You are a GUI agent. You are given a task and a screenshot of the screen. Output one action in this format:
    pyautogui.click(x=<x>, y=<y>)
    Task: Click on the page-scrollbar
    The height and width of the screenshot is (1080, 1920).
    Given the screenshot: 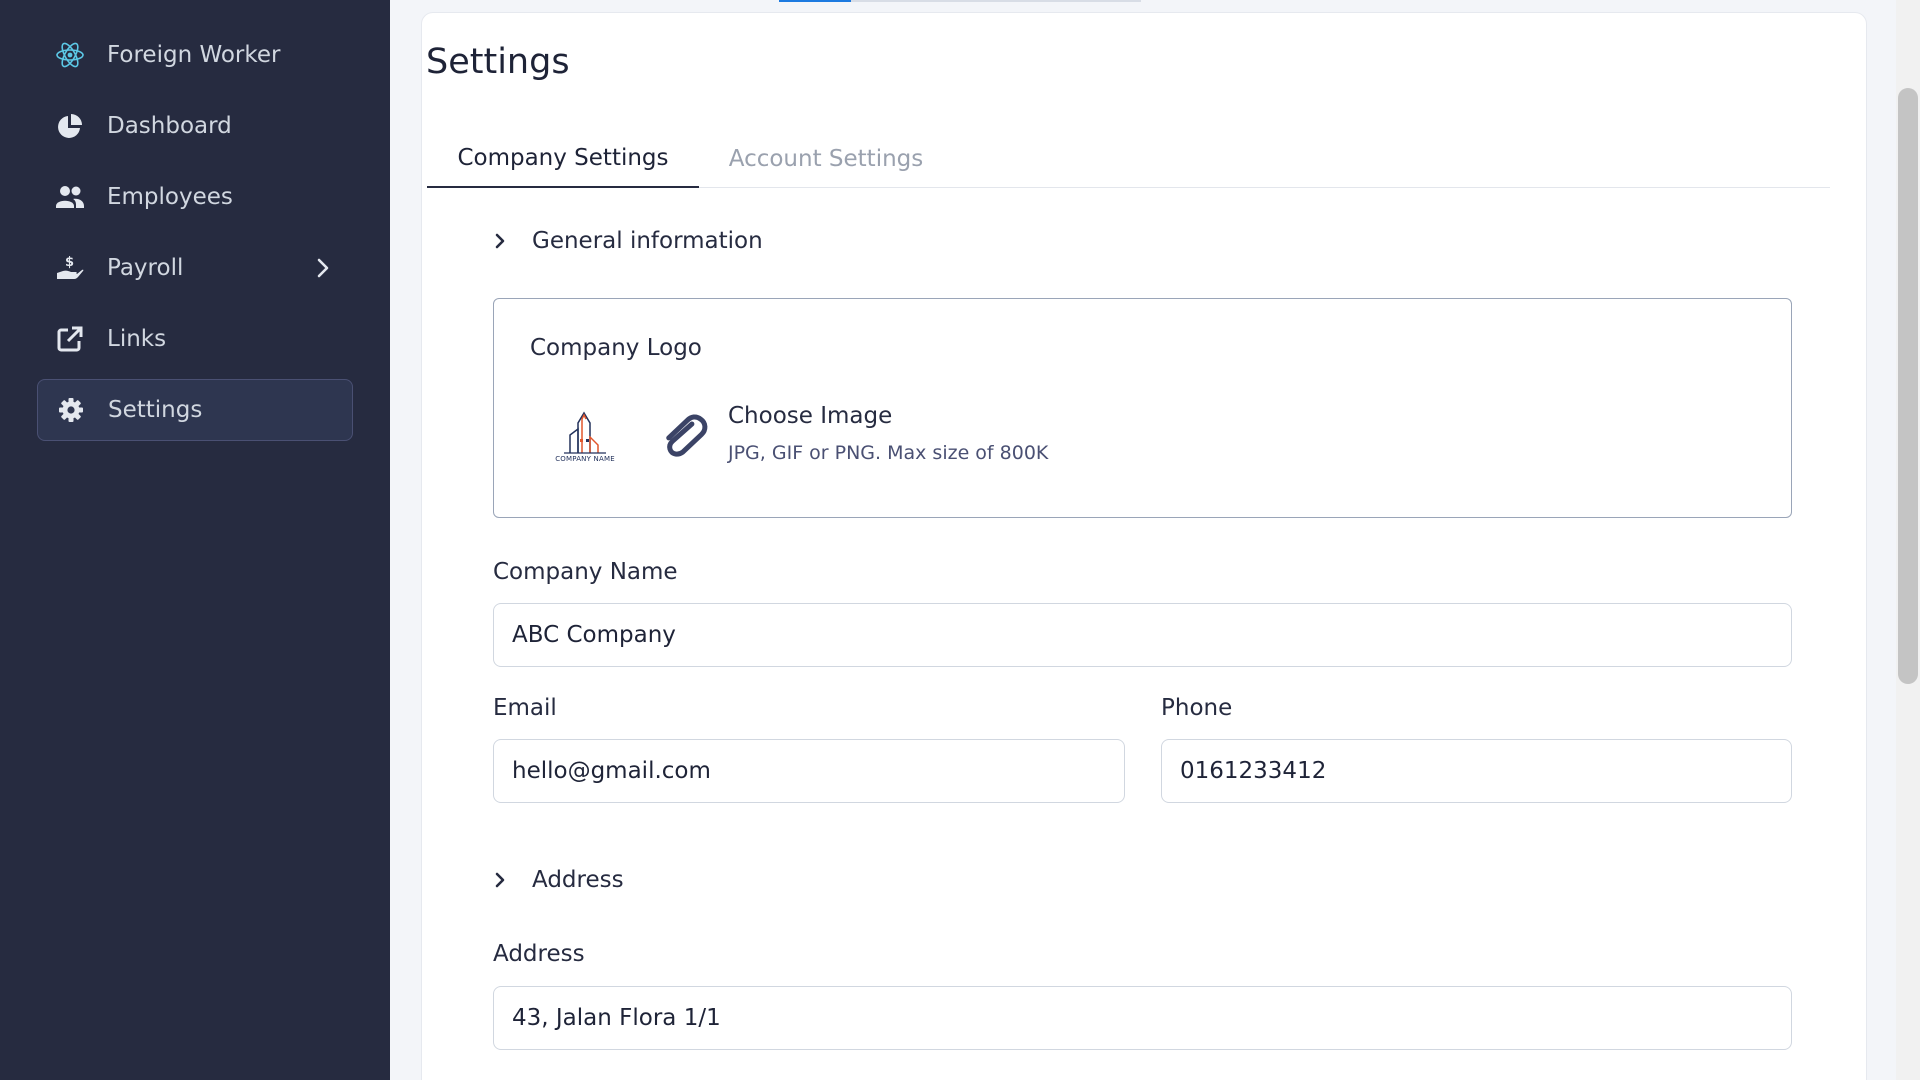 What is the action you would take?
    pyautogui.click(x=1908, y=540)
    